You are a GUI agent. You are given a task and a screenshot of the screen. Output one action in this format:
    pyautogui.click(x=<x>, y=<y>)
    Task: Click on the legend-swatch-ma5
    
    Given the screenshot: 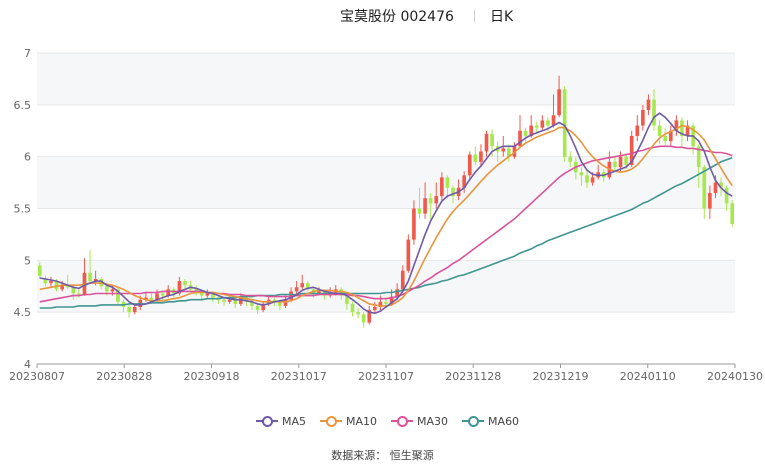 What is the action you would take?
    pyautogui.click(x=267, y=421)
    